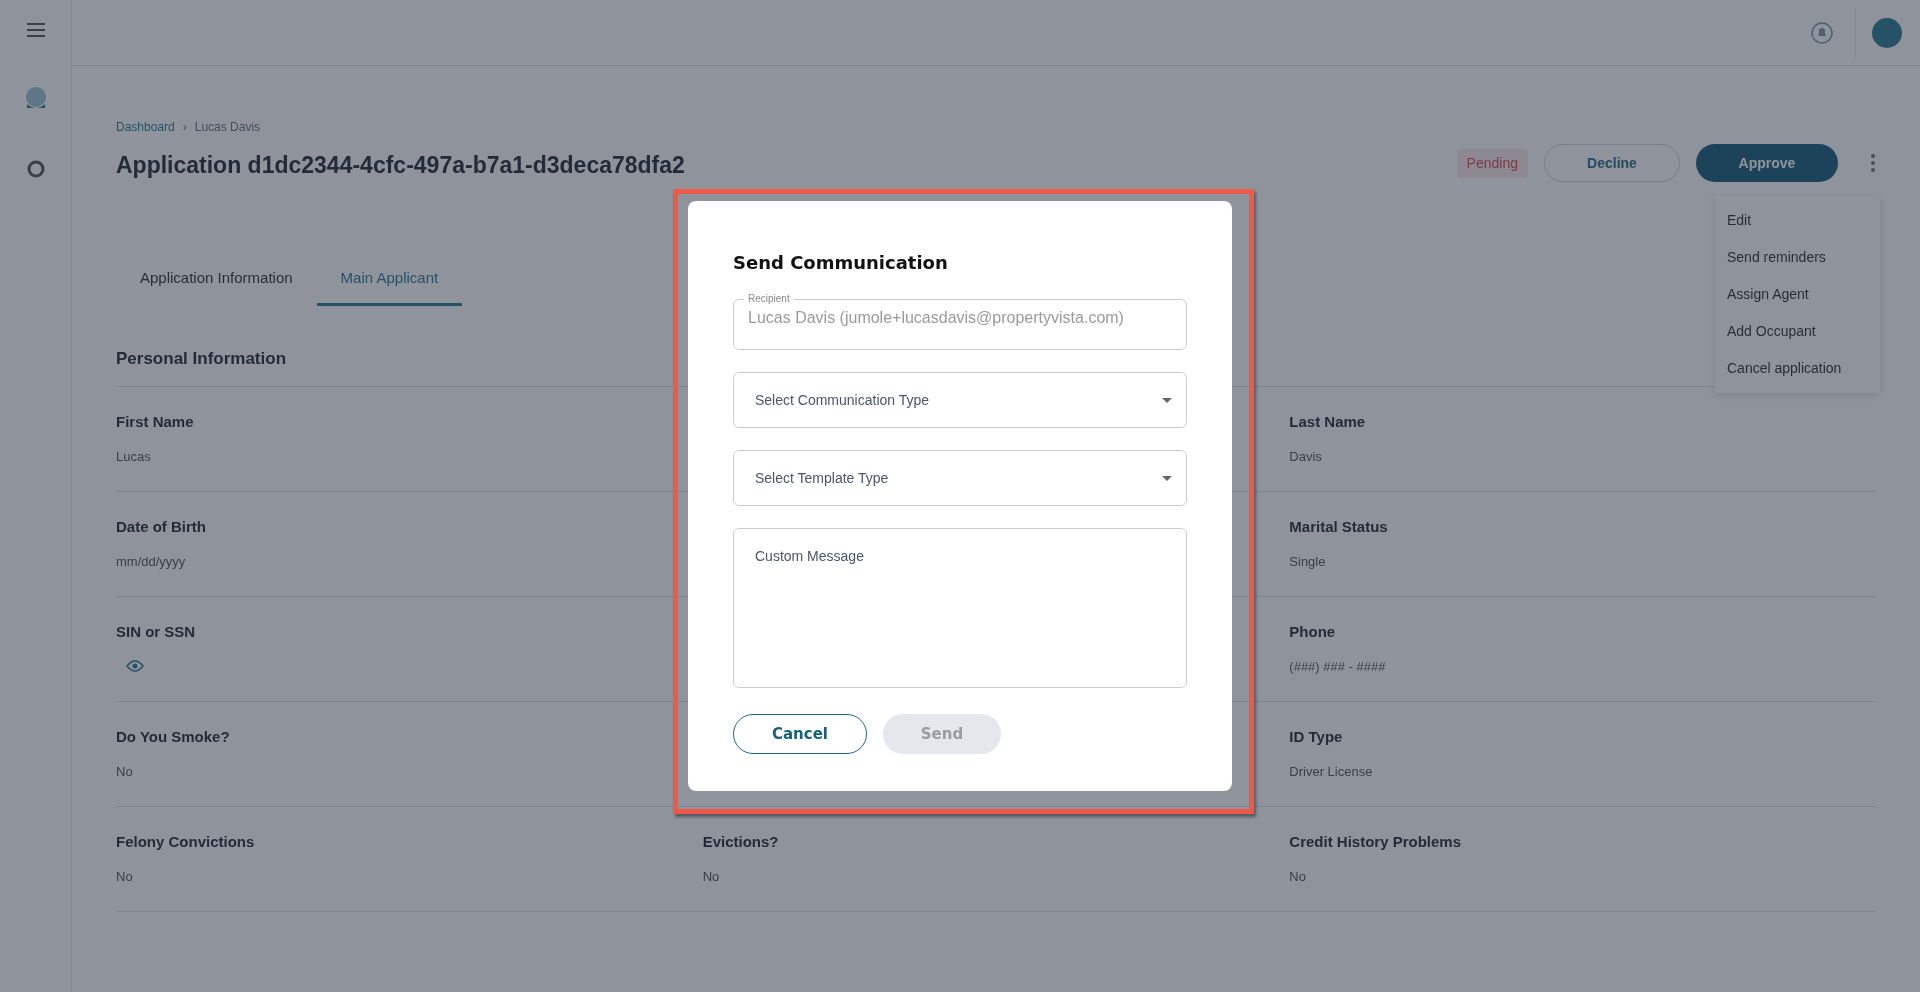  What do you see at coordinates (227, 127) in the screenshot?
I see `breadcrumb-current: Lucas Davis` at bounding box center [227, 127].